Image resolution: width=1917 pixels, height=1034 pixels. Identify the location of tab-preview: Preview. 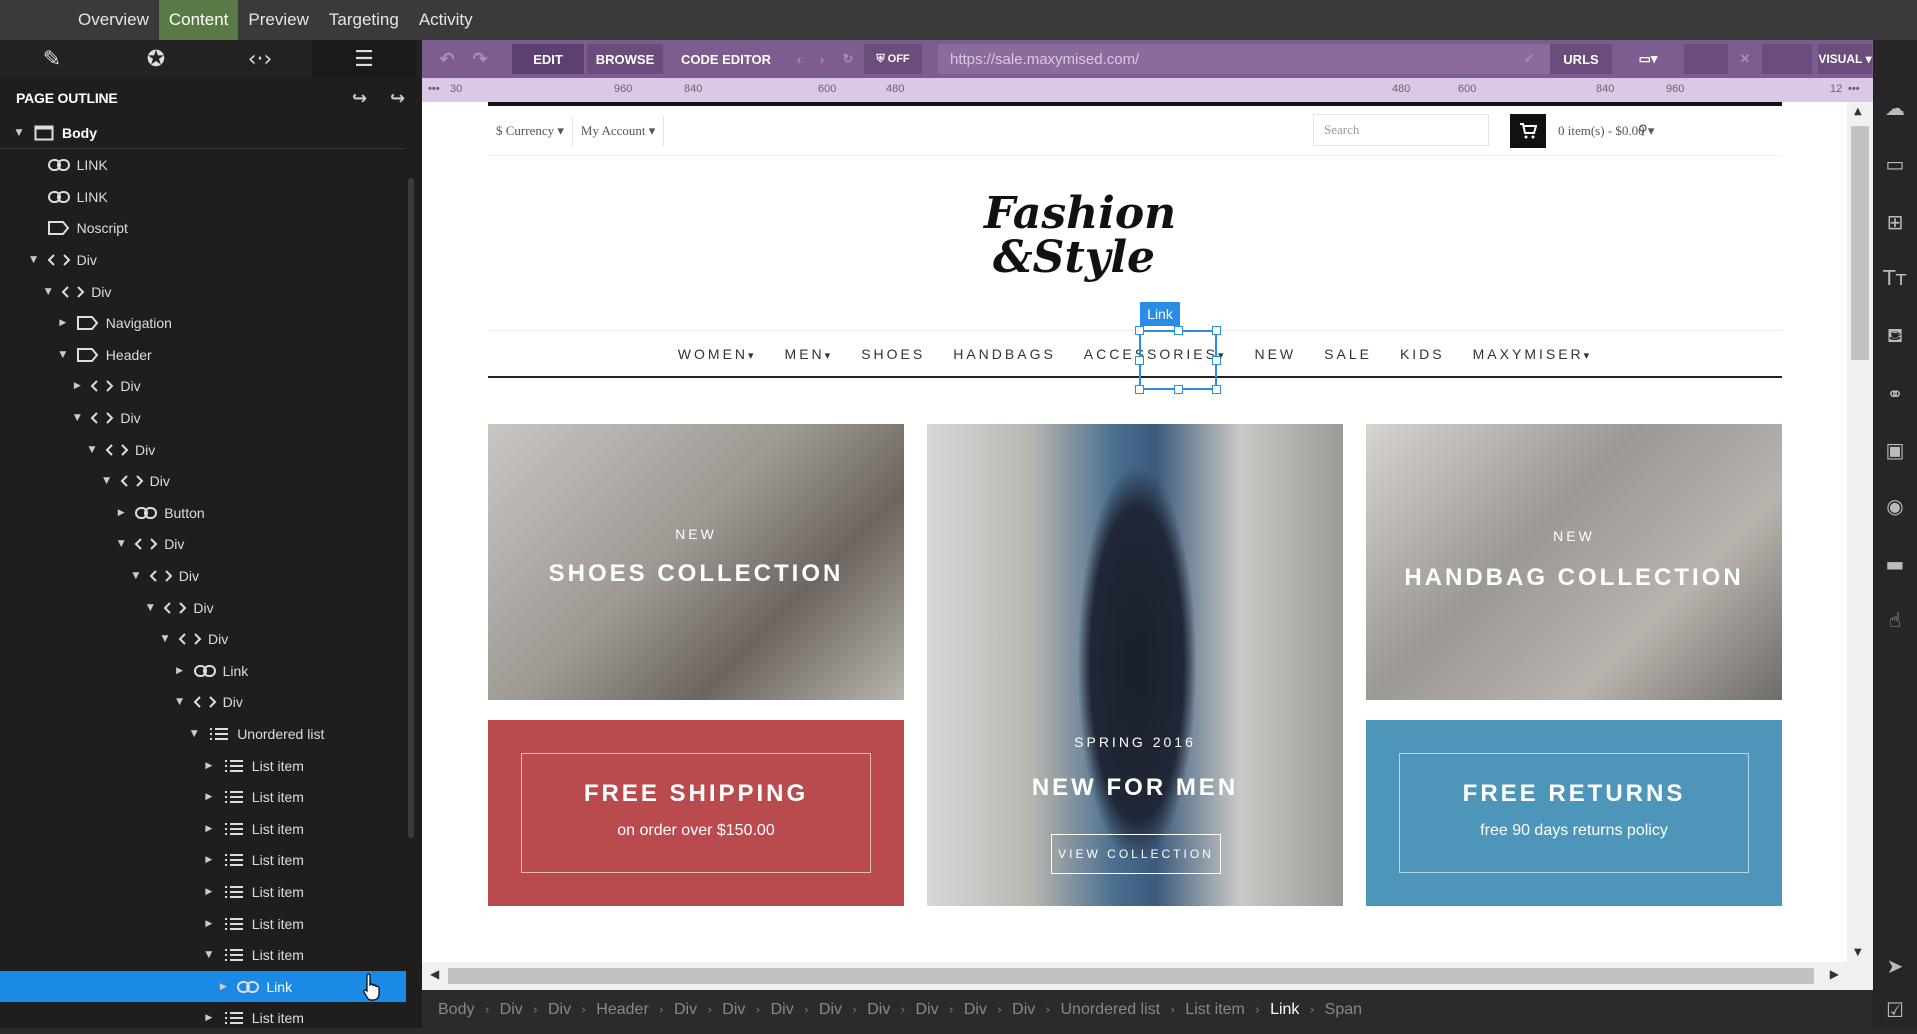
(278, 20).